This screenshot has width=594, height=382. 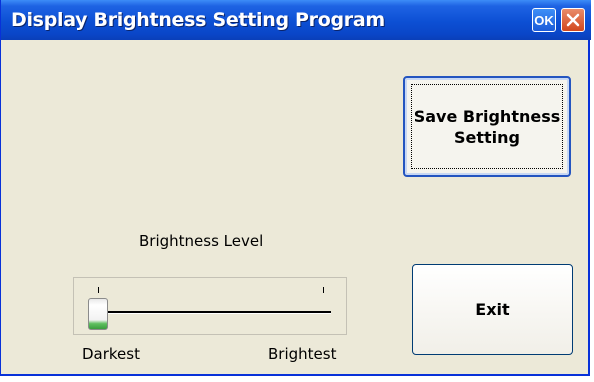 I want to click on slider-tick-min, so click(x=98, y=290).